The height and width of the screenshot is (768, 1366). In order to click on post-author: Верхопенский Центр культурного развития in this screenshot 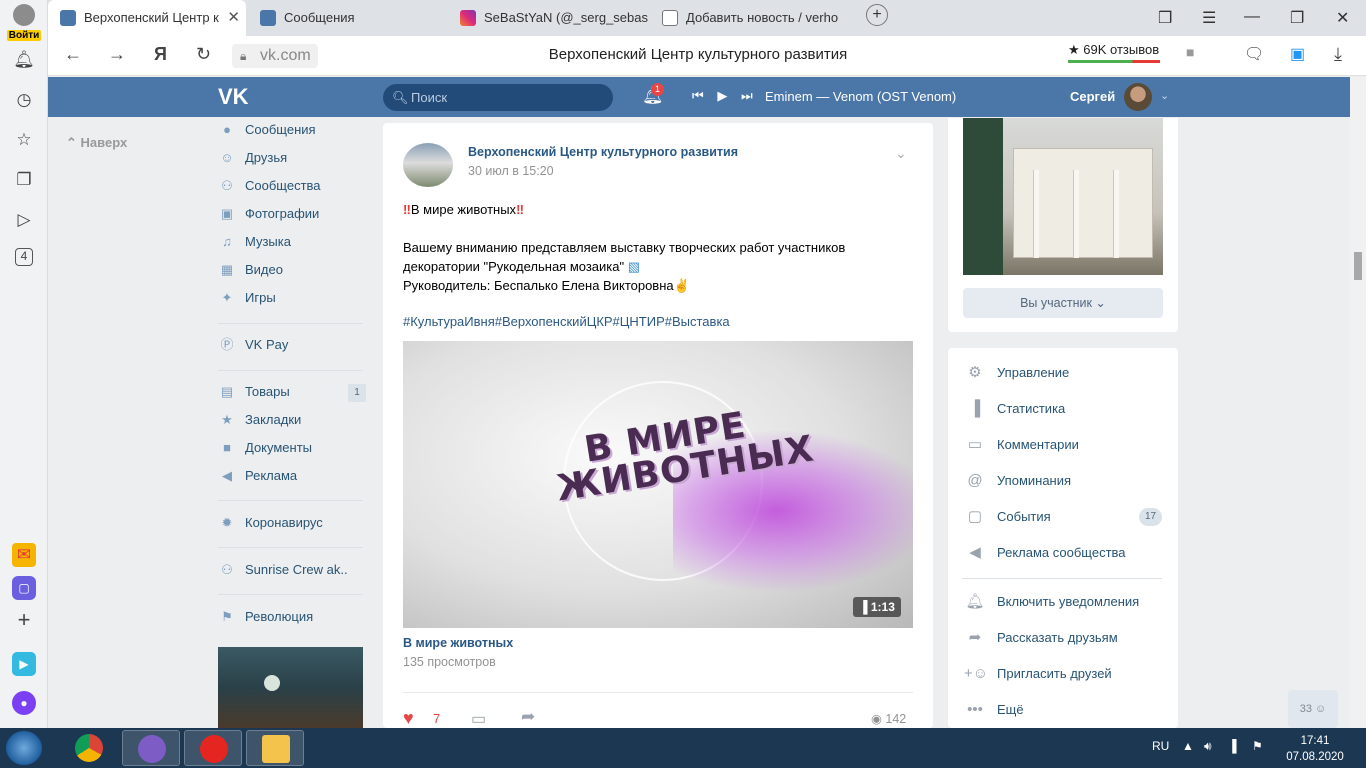, I will do `click(603, 152)`.